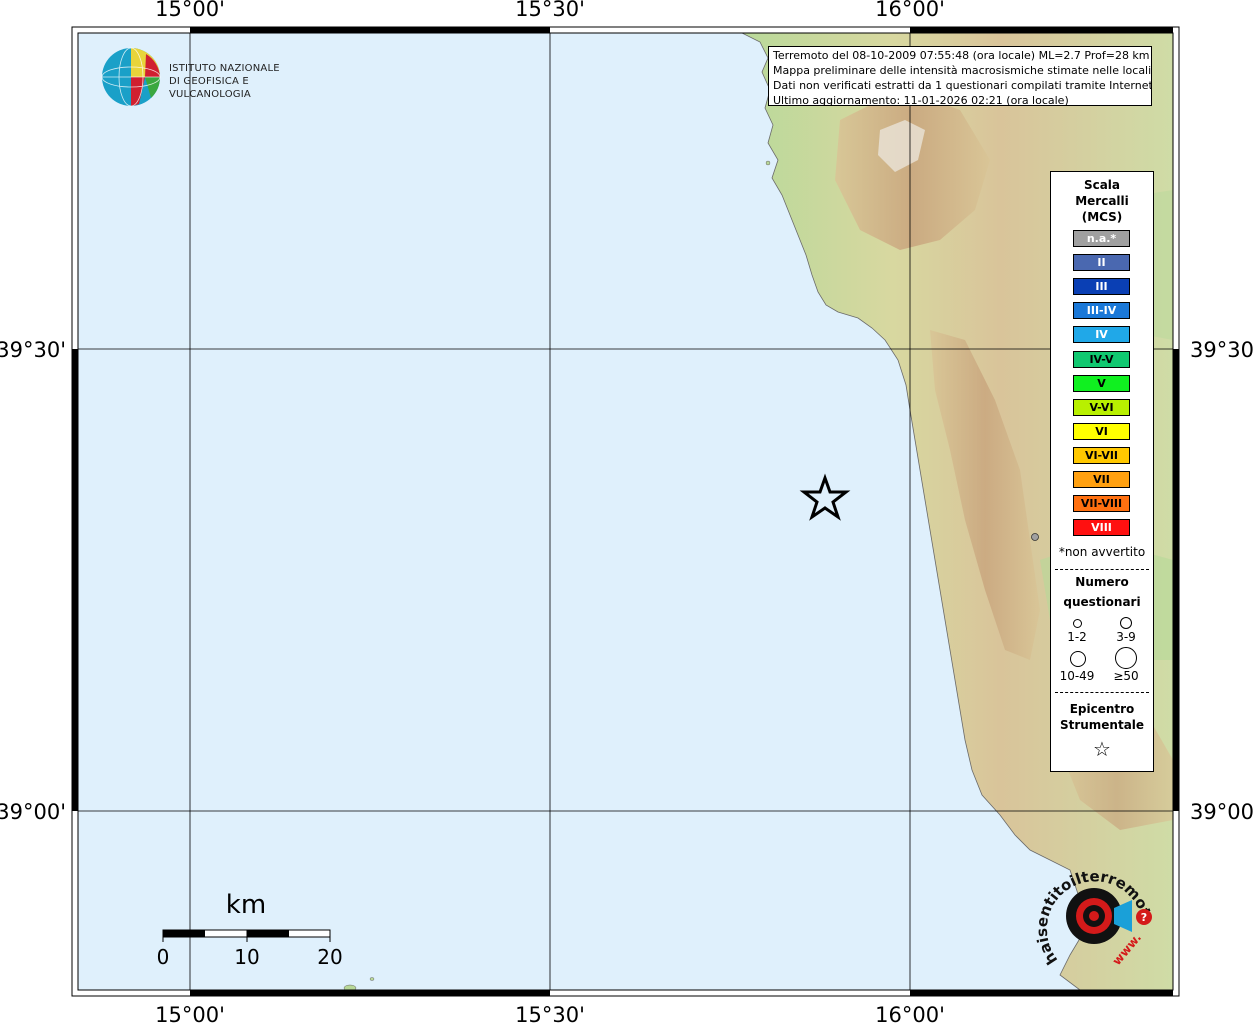  Describe the element at coordinates (1102, 582) in the screenshot. I see `count-title-1: Numero` at that location.